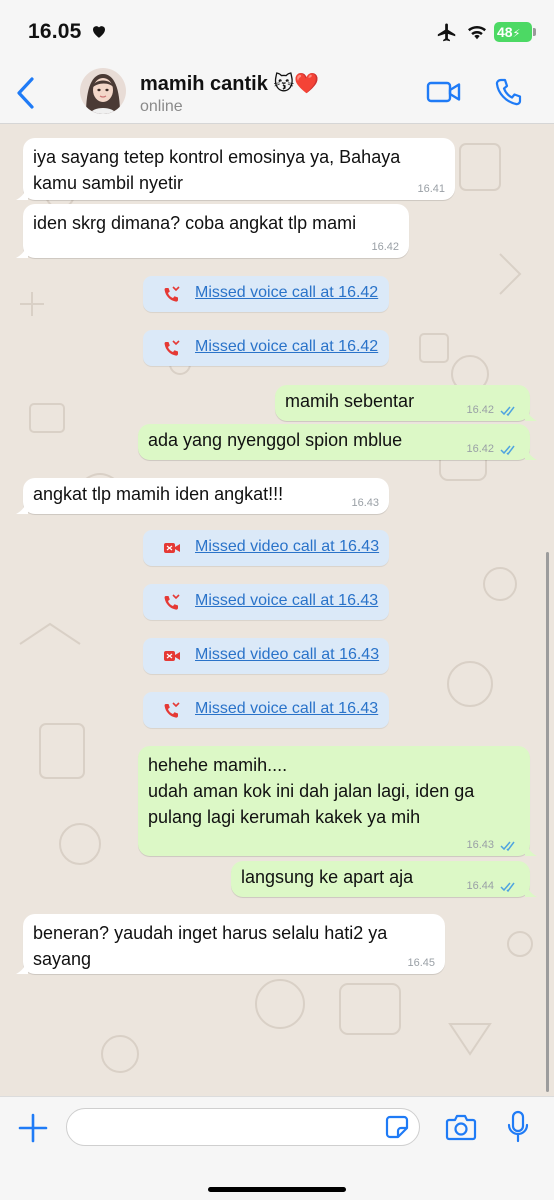 The image size is (554, 1200). Describe the element at coordinates (158, 494) in the screenshot. I see `message-text: angkat tlp mamih iden angkat!!!` at that location.